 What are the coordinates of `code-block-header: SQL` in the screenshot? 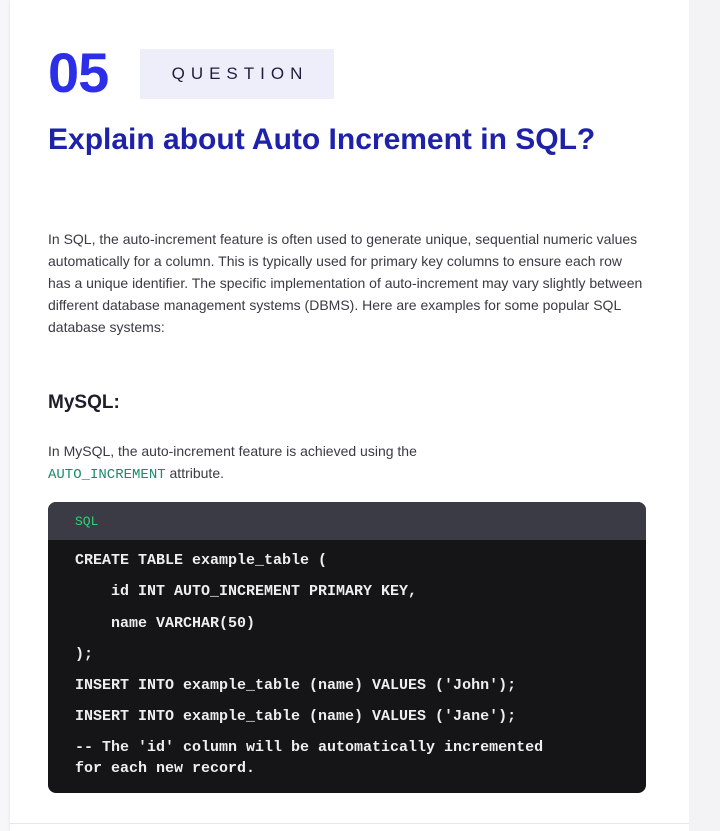 It's located at (347, 521).